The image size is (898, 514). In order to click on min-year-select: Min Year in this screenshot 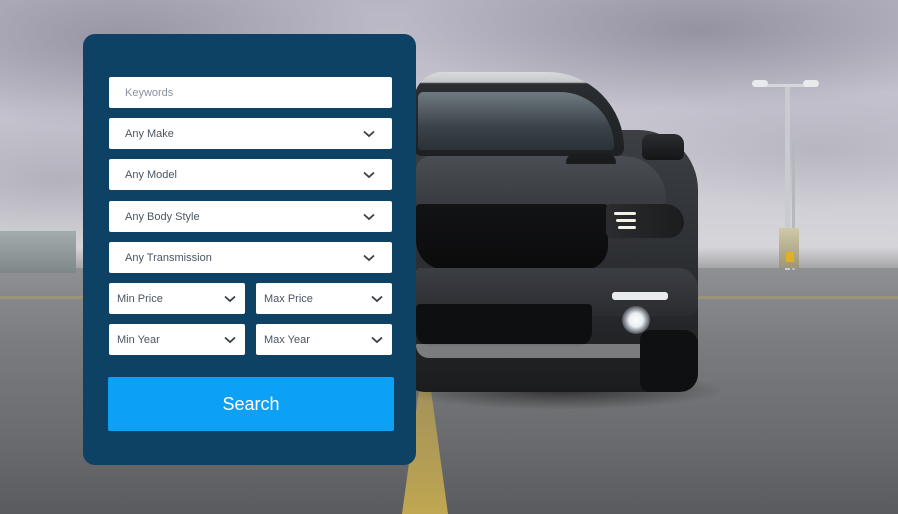, I will do `click(177, 339)`.